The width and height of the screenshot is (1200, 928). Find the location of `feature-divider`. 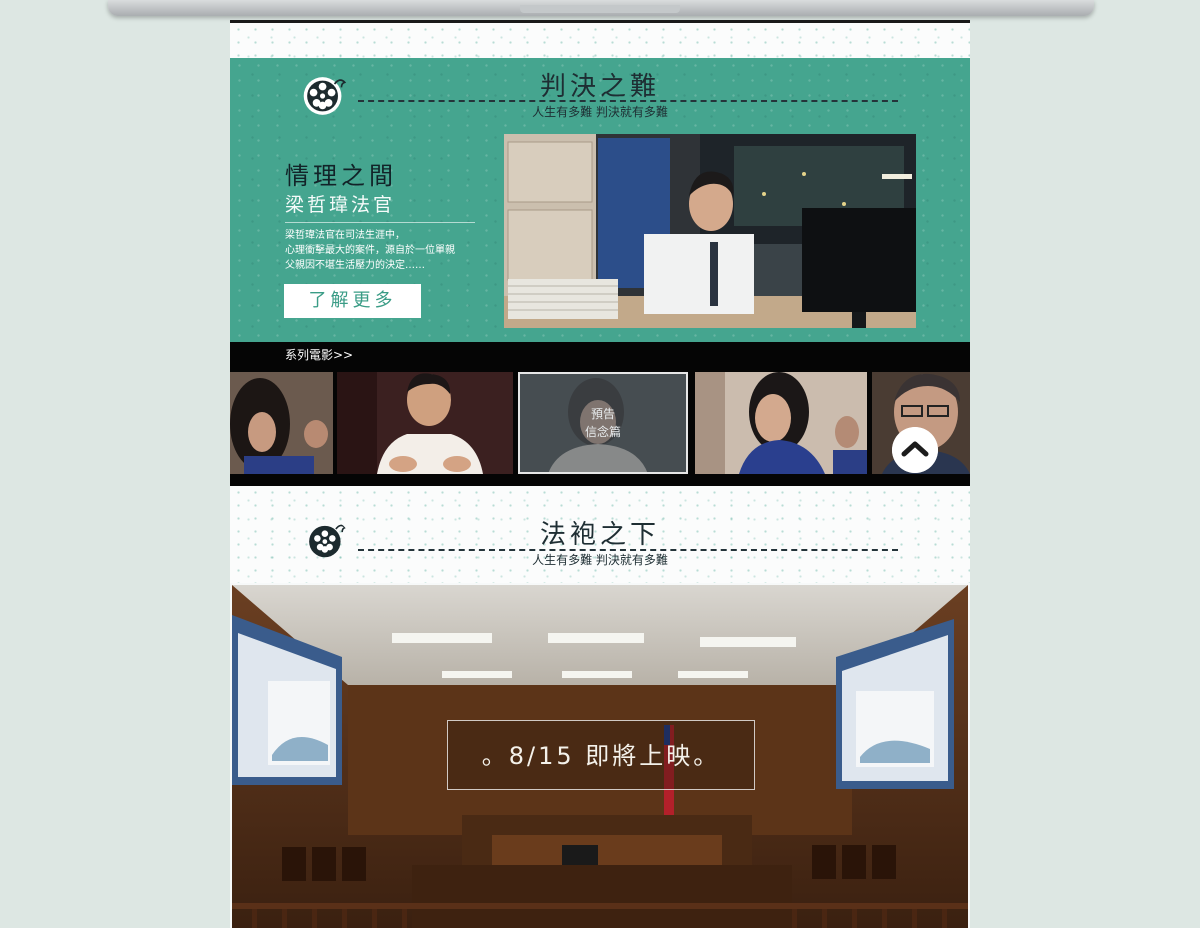

feature-divider is located at coordinates (380, 222).